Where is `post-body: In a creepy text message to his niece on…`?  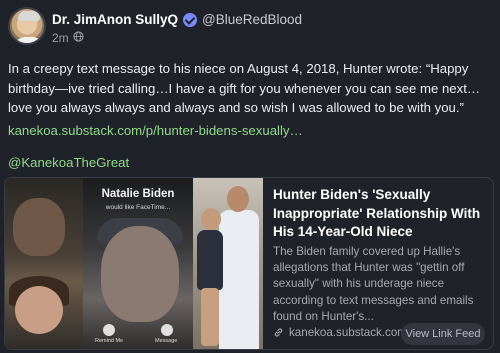
post-body: In a creepy text message to his niece on… is located at coordinates (244, 88).